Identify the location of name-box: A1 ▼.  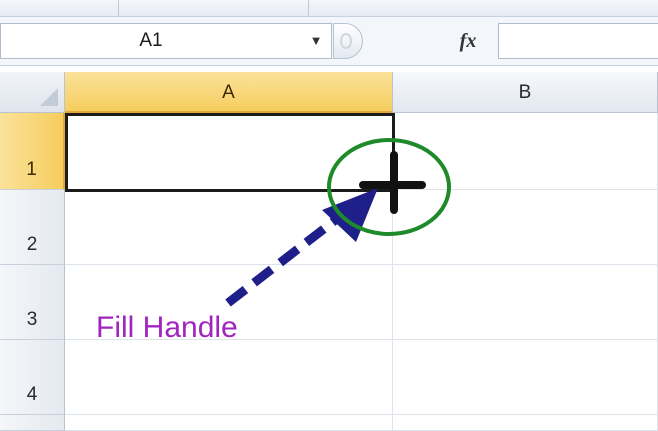
(166, 41).